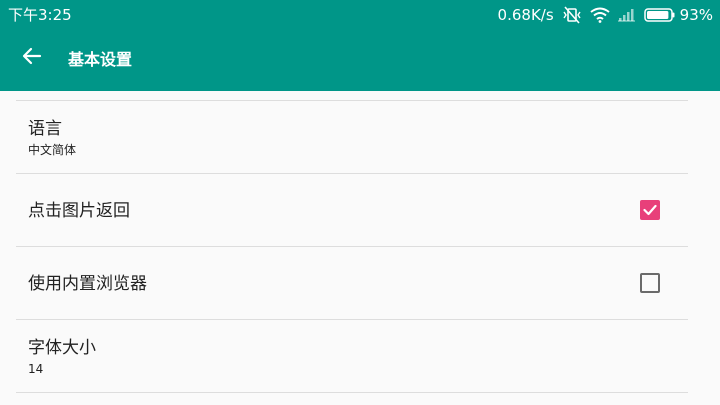 The width and height of the screenshot is (720, 405). What do you see at coordinates (360, 15) in the screenshot?
I see `status-bar: 下午3:25 0.68K/s 93%` at bounding box center [360, 15].